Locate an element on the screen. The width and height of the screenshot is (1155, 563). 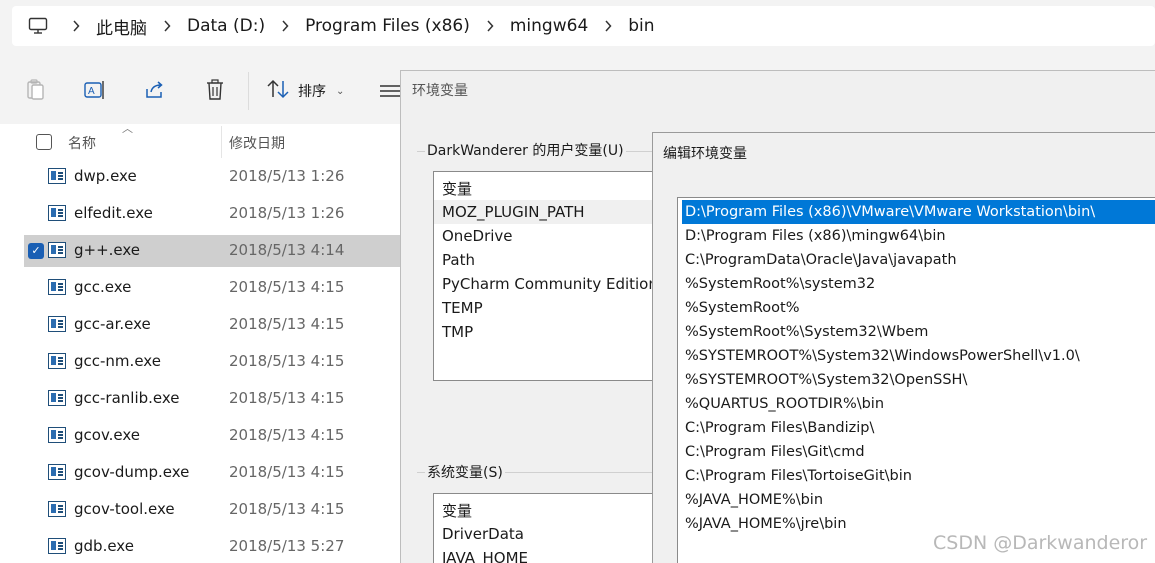
column-divider is located at coordinates (221, 142).